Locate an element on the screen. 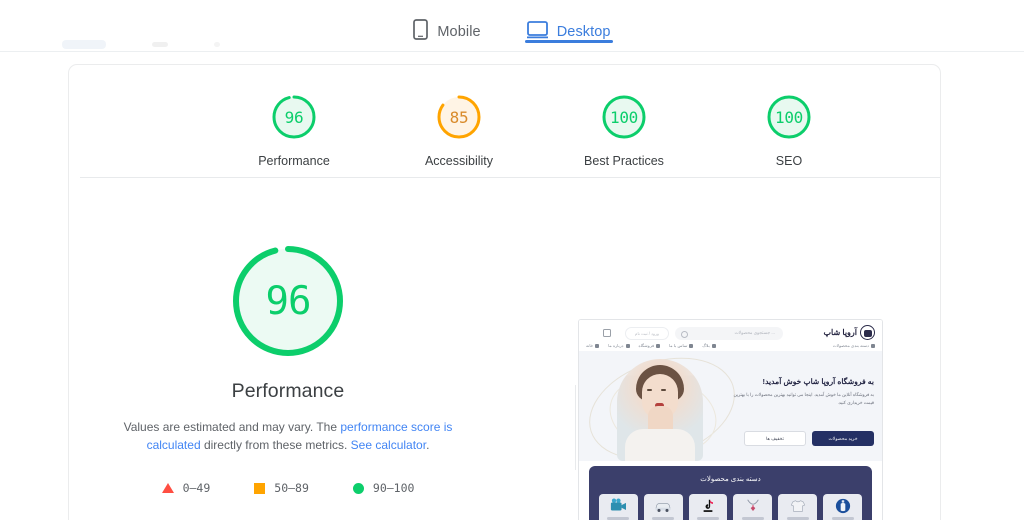  legend-label-average: 50–89 is located at coordinates (291, 488).